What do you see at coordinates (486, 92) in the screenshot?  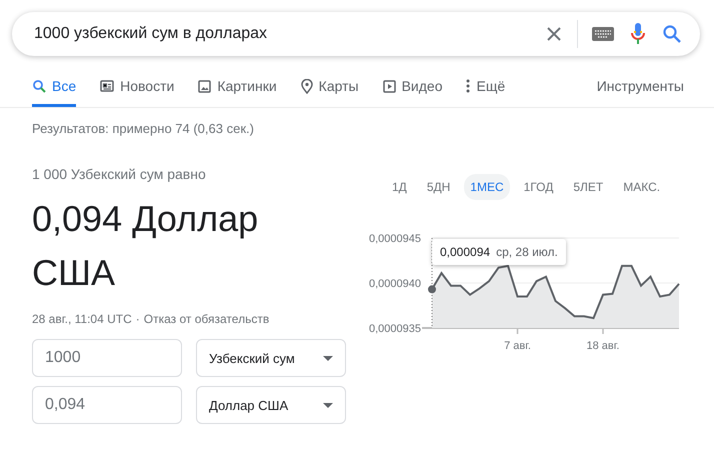 I see `tab: Ещё` at bounding box center [486, 92].